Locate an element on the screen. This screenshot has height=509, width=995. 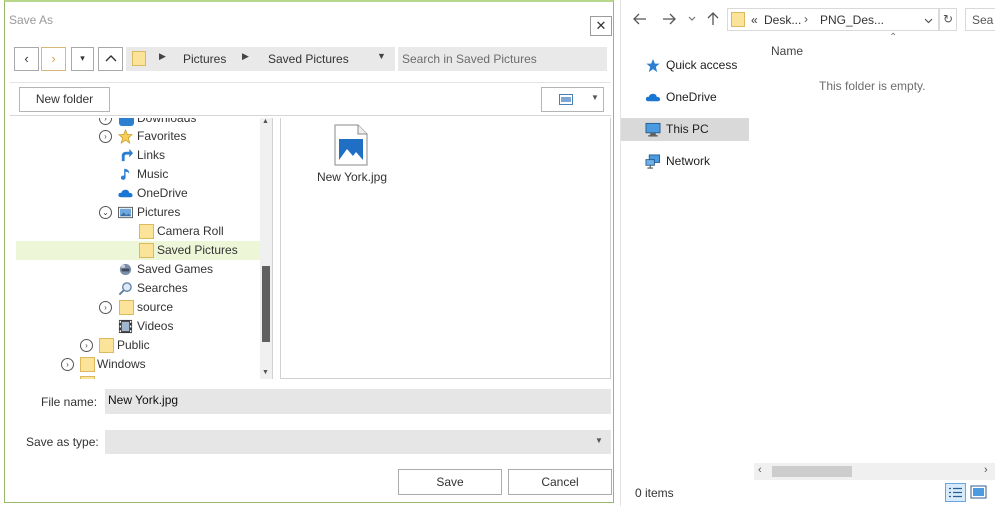
file-item: New York.jpg is located at coordinates (446, 168).